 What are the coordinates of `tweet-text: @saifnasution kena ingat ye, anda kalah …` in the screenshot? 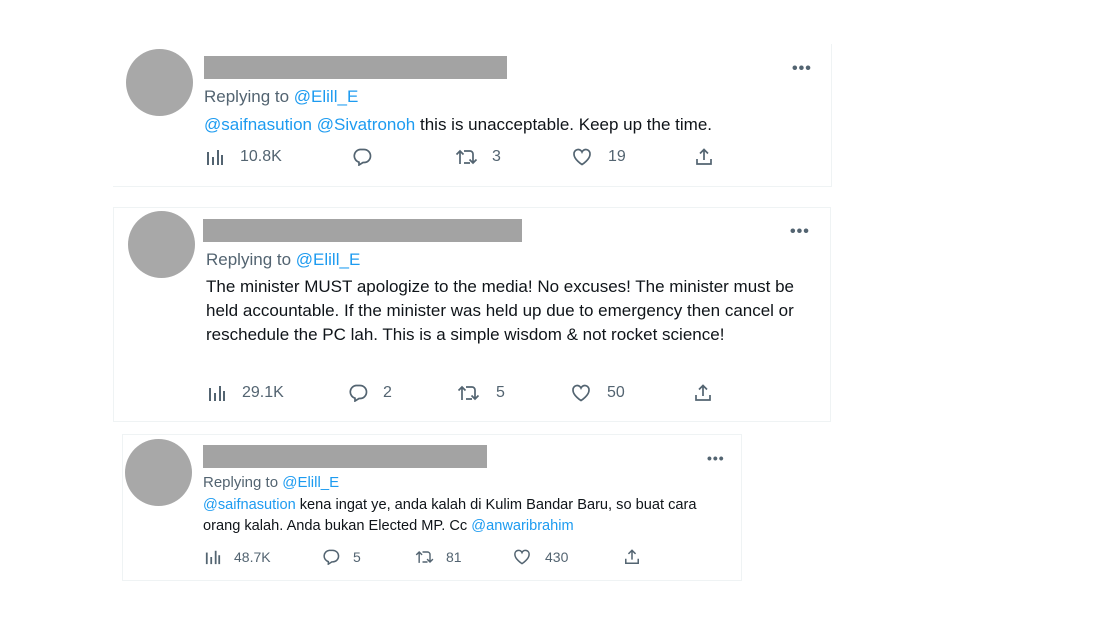 It's located at (464, 516).